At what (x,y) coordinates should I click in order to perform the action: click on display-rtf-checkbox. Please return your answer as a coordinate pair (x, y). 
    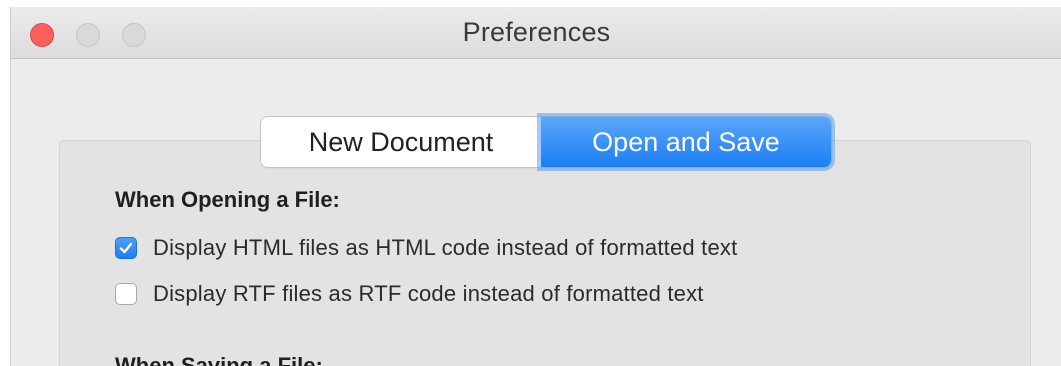
    Looking at the image, I should click on (126, 294).